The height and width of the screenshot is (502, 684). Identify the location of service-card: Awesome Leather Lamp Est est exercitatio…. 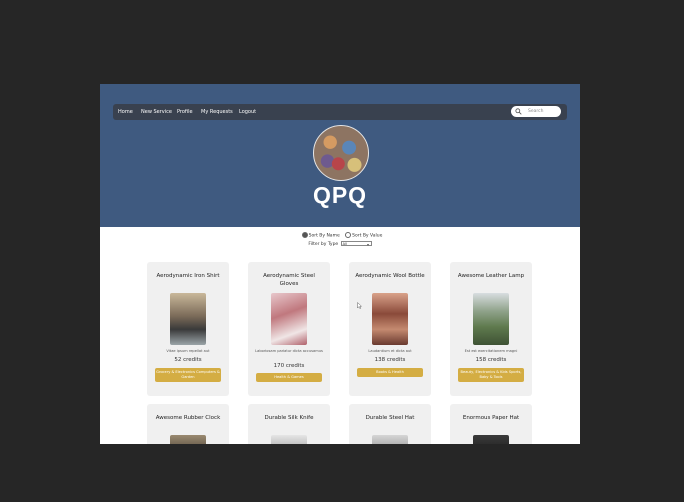
(491, 329).